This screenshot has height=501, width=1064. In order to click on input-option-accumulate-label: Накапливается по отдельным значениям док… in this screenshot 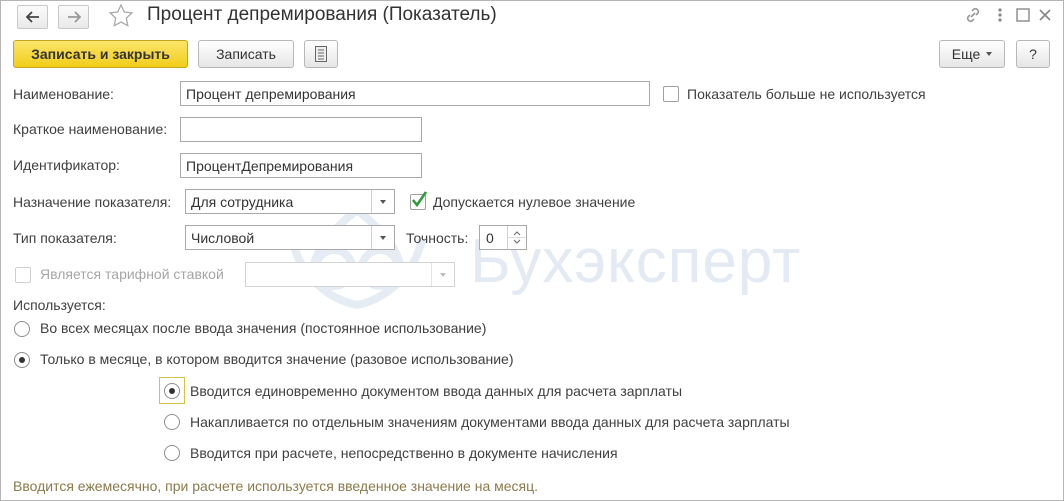, I will do `click(490, 422)`.